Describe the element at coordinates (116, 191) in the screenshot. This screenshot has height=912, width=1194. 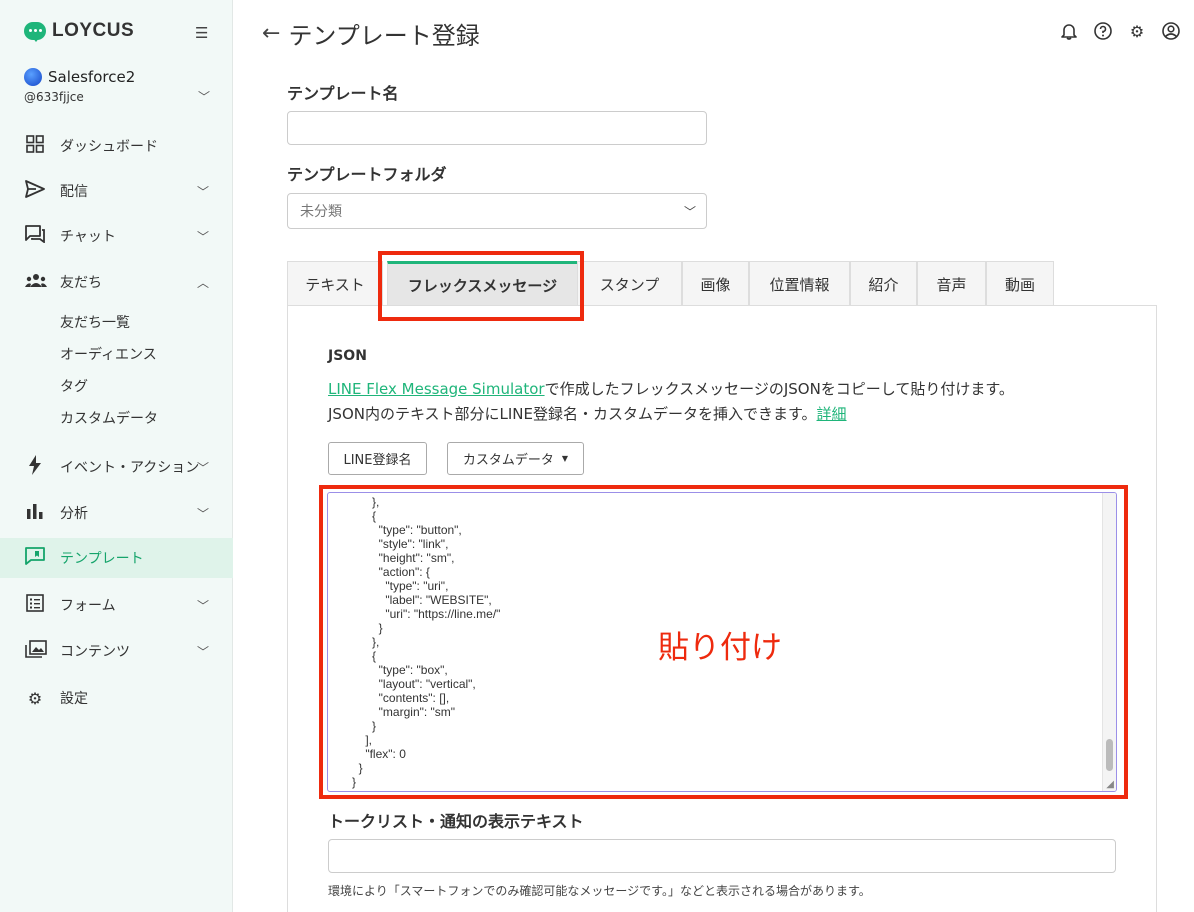
I see `nav-delivery: 配信 ﹀` at that location.